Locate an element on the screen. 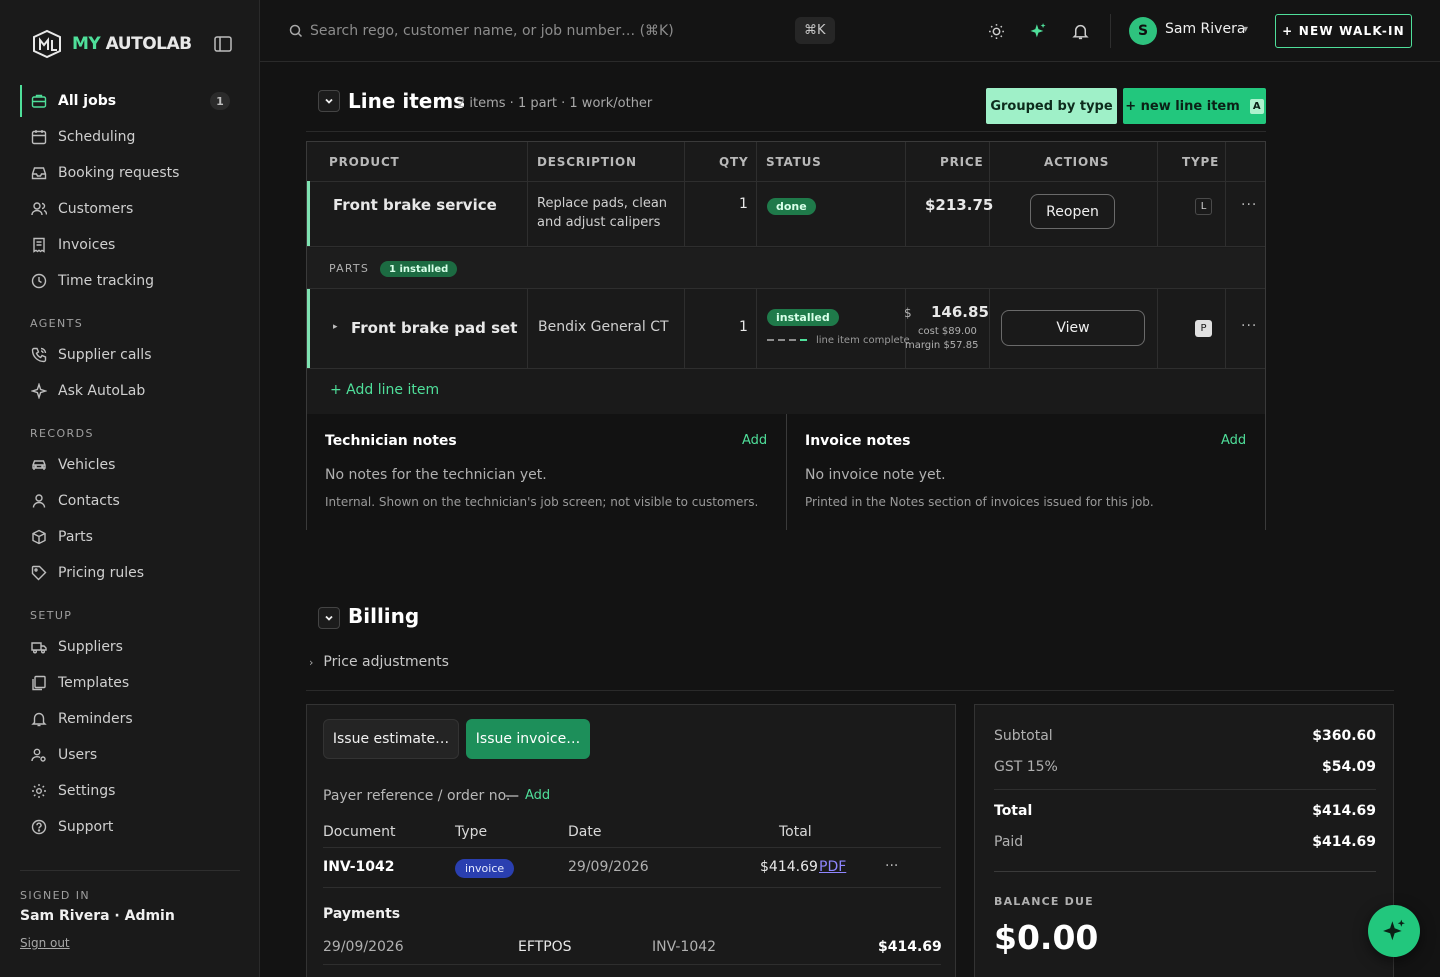 Image resolution: width=1440 pixels, height=977 pixels. add-technician-note-button: Add is located at coordinates (754, 440).